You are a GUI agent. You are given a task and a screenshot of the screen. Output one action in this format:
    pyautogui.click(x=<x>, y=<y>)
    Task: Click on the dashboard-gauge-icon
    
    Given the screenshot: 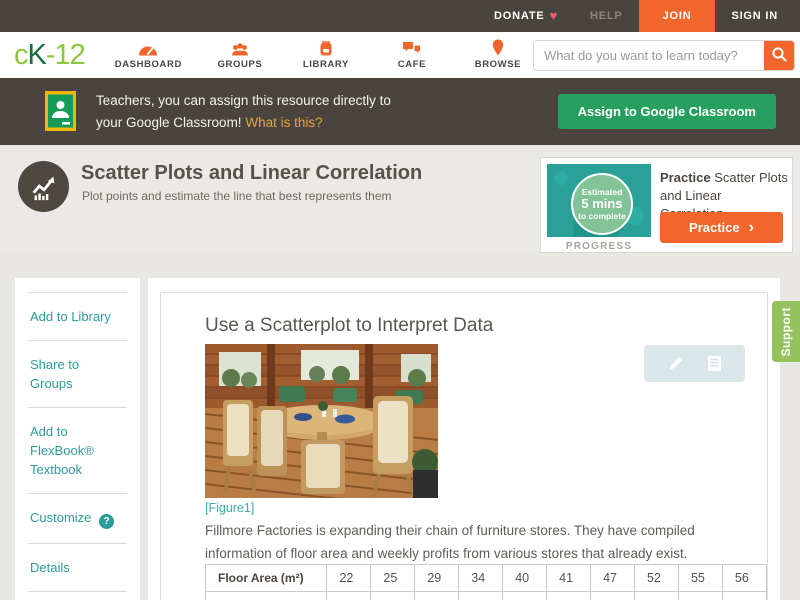 What is the action you would take?
    pyautogui.click(x=148, y=48)
    